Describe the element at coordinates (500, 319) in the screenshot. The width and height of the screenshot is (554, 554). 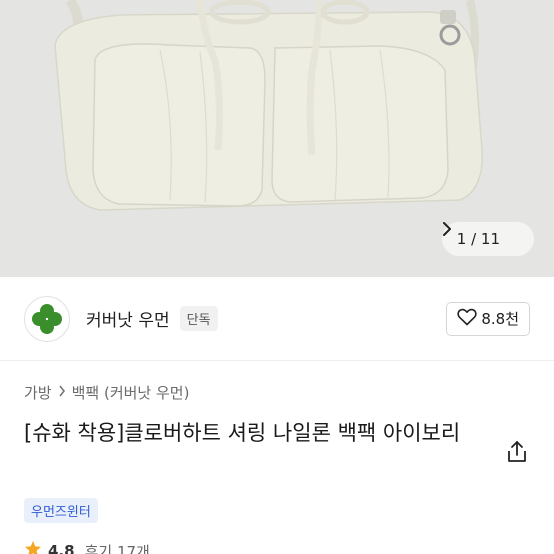
I see `like-count: 8.8천` at that location.